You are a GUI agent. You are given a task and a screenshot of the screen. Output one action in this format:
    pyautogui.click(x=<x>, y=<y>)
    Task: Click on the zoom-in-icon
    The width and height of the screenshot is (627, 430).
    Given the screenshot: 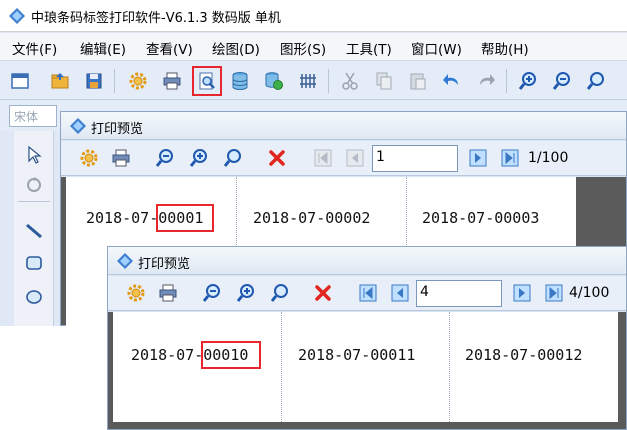 What is the action you would take?
    pyautogui.click(x=245, y=293)
    